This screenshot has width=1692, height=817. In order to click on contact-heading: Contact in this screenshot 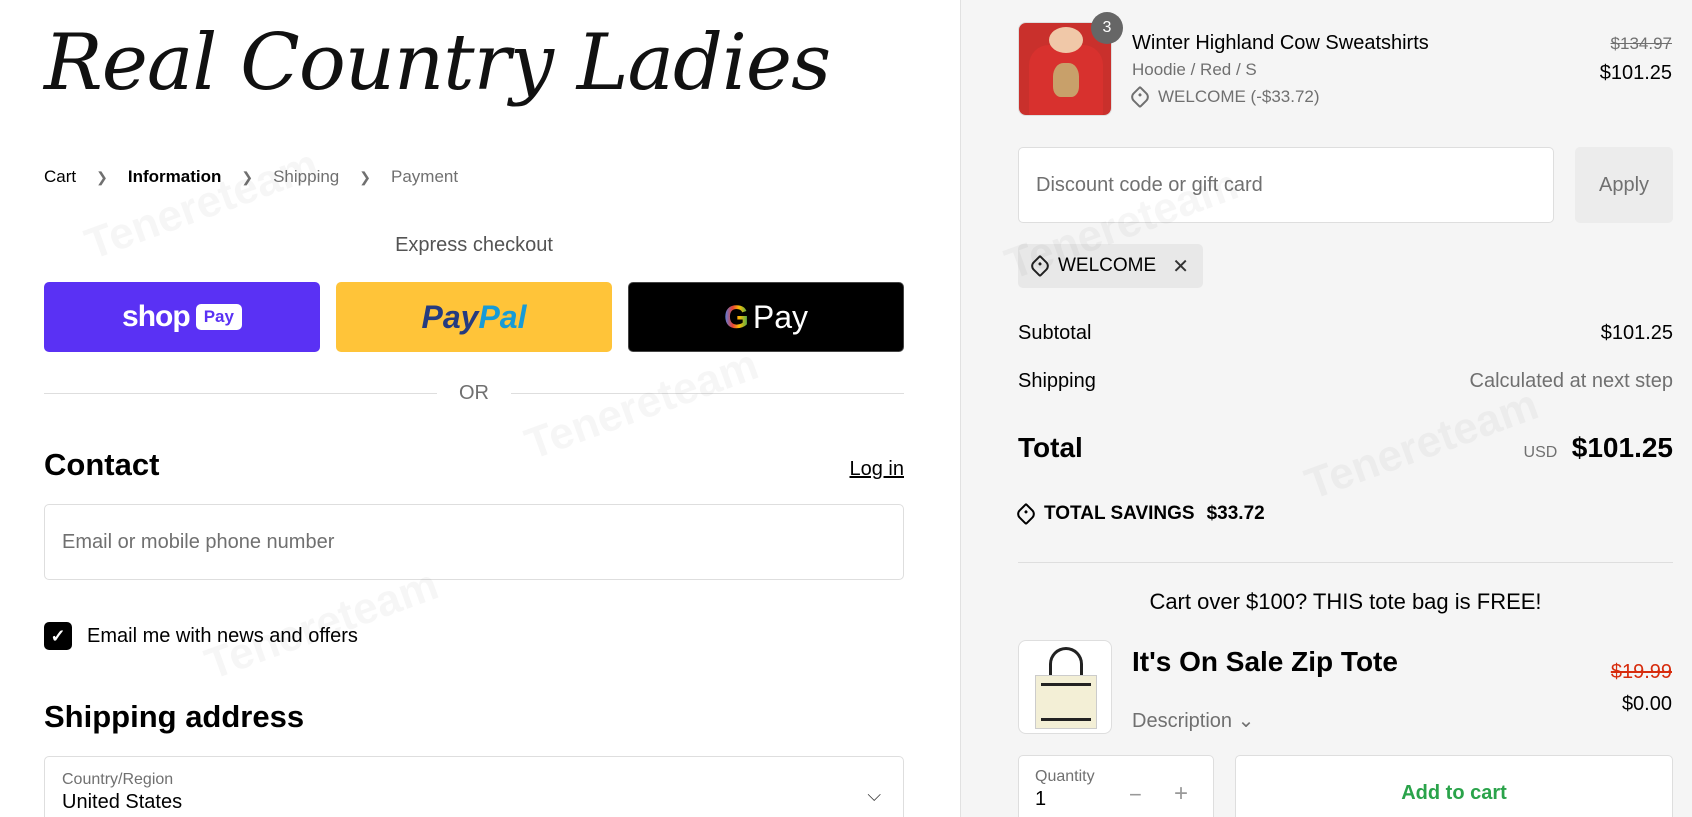, I will do `click(102, 464)`.